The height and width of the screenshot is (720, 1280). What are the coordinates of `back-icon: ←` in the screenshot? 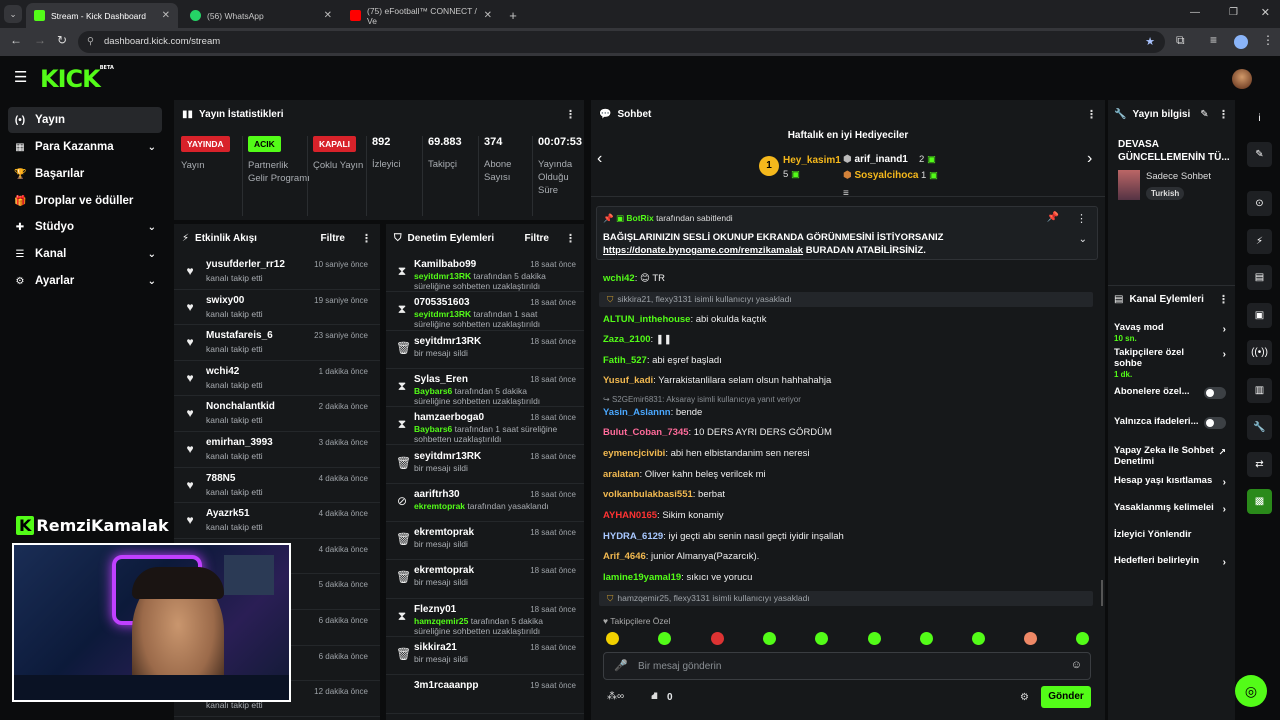 It's located at (16, 40).